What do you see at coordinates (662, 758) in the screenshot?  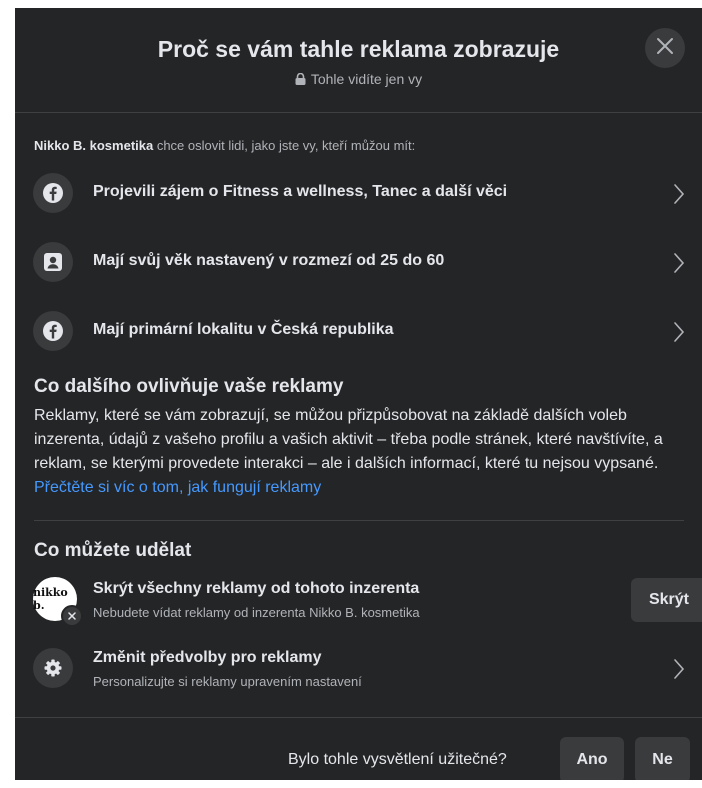 I see `feedback-no-button: Ne` at bounding box center [662, 758].